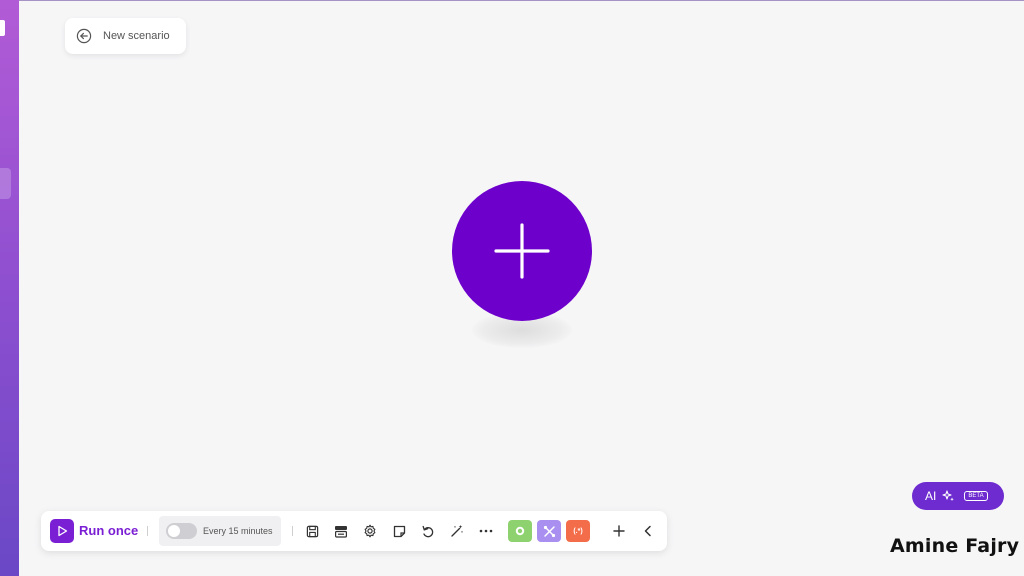 The width and height of the screenshot is (1024, 576). I want to click on text-parser-label: (.*), so click(578, 531).